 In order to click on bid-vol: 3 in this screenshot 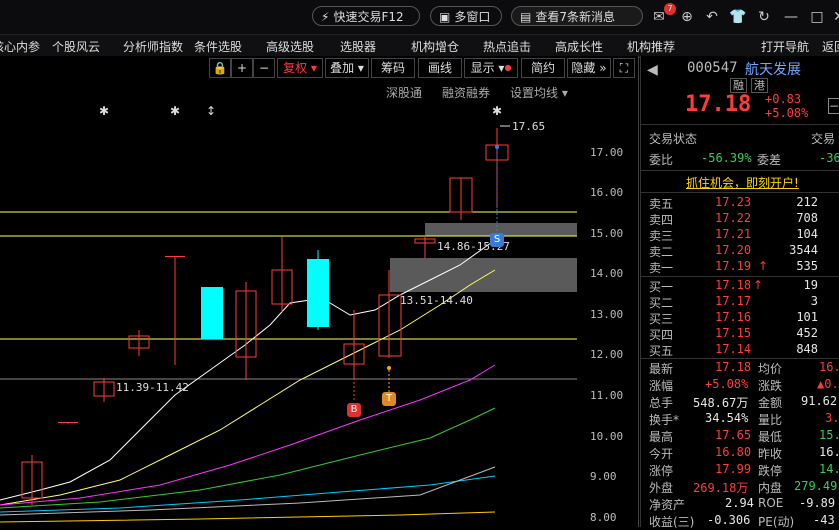, I will do `click(814, 301)`.